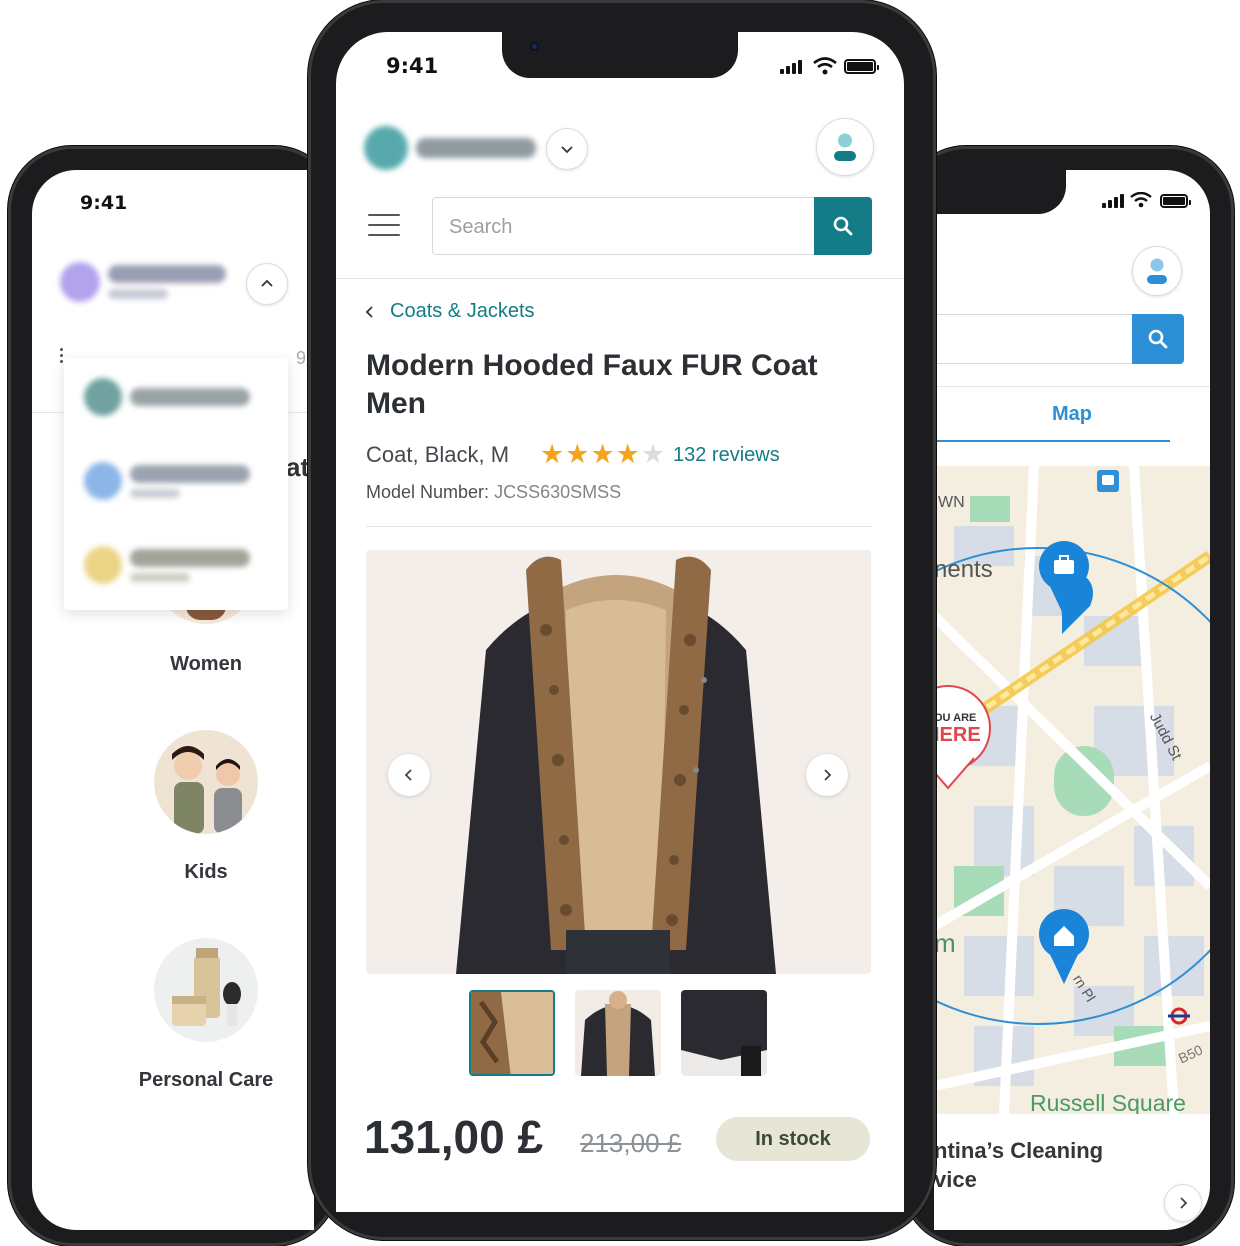  What do you see at coordinates (1052, 441) in the screenshot?
I see `tab-underline` at bounding box center [1052, 441].